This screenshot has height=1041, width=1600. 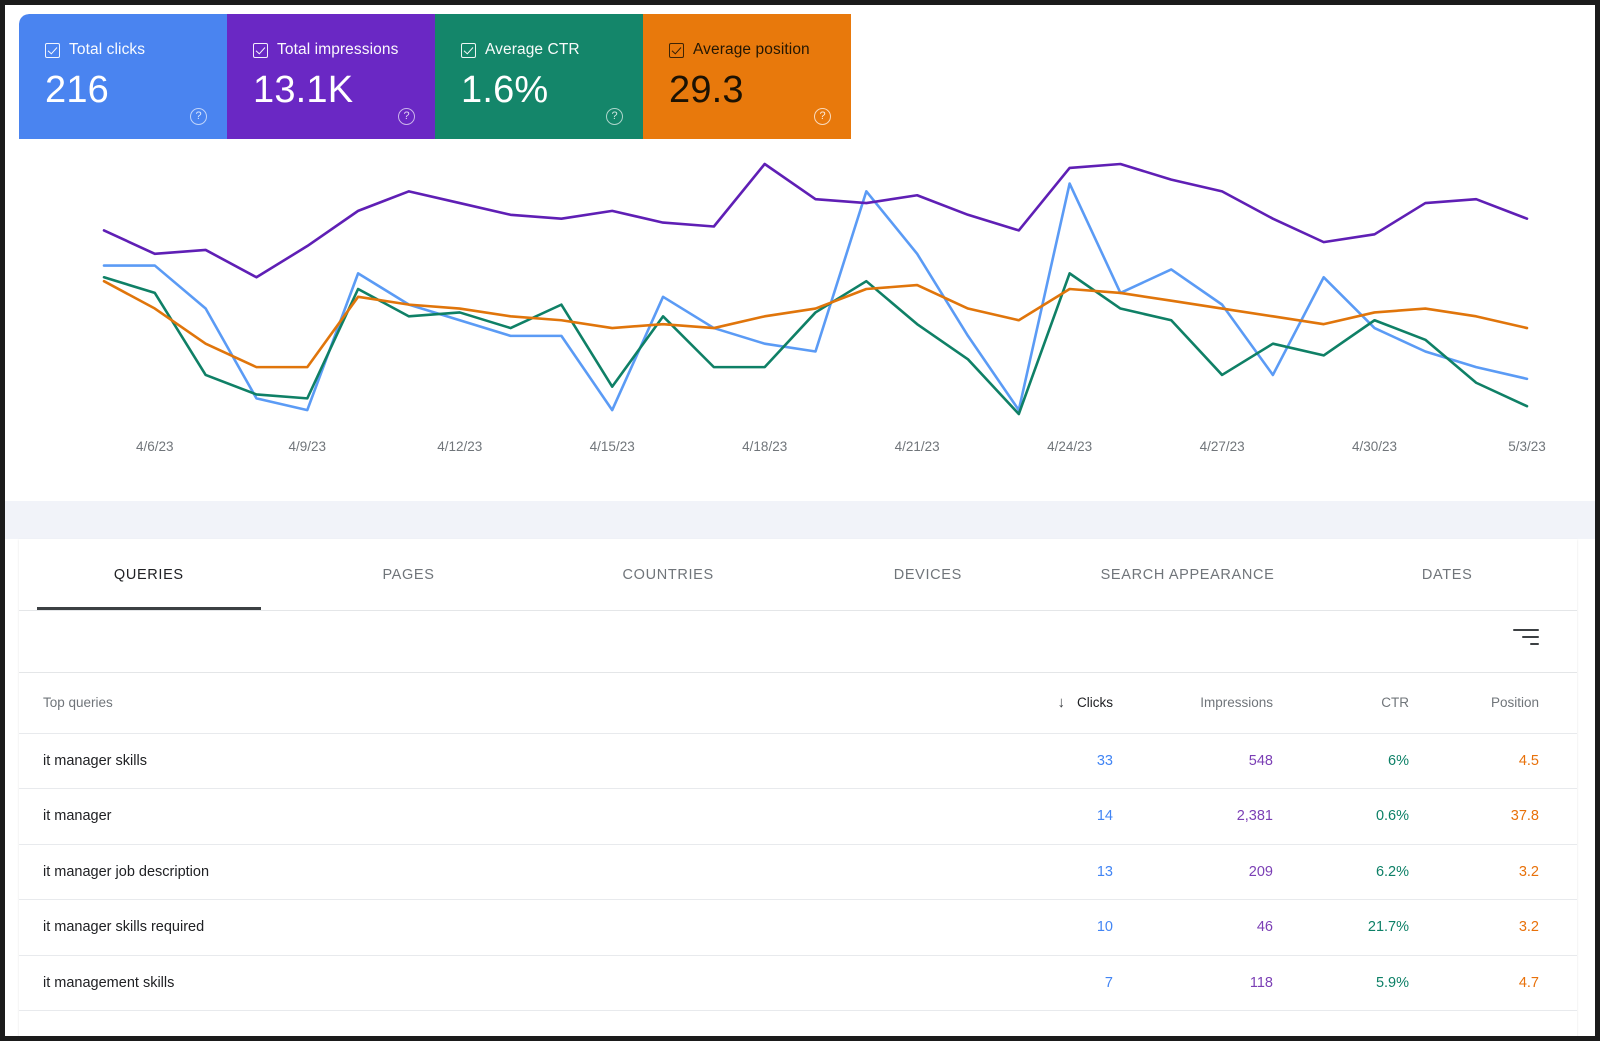 What do you see at coordinates (1231, 816) in the screenshot?
I see `cell-impressions: 2,381` at bounding box center [1231, 816].